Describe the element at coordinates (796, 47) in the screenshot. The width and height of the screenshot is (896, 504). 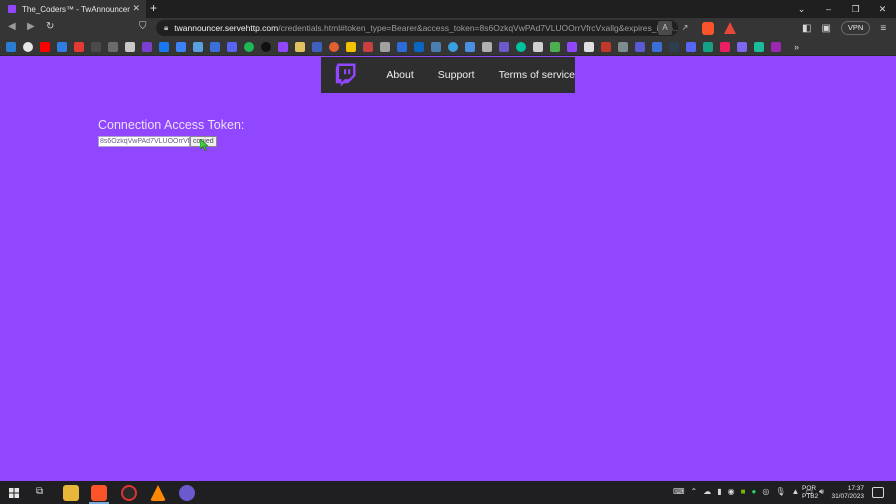
I see `bookmarks-overflow-icon: »` at that location.